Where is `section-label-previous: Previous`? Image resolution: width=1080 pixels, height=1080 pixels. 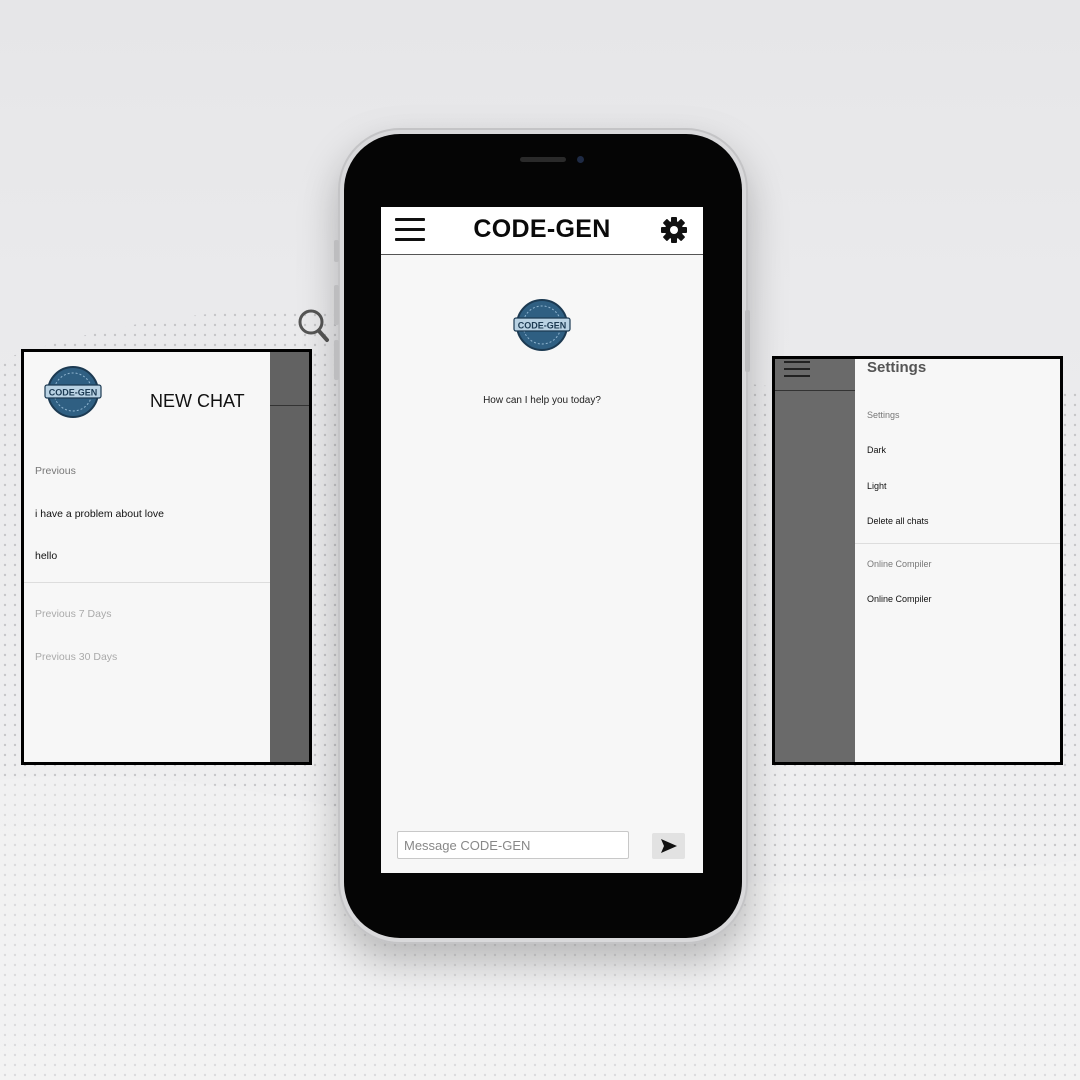 section-label-previous: Previous is located at coordinates (55, 471).